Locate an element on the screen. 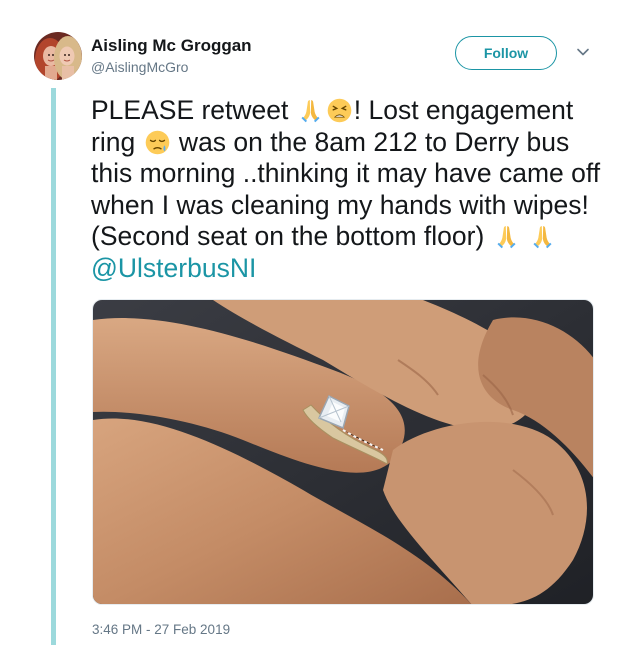 The image size is (633, 645). author-block: Aisling Mc Groggan @AislingMcGro is located at coordinates (171, 56).